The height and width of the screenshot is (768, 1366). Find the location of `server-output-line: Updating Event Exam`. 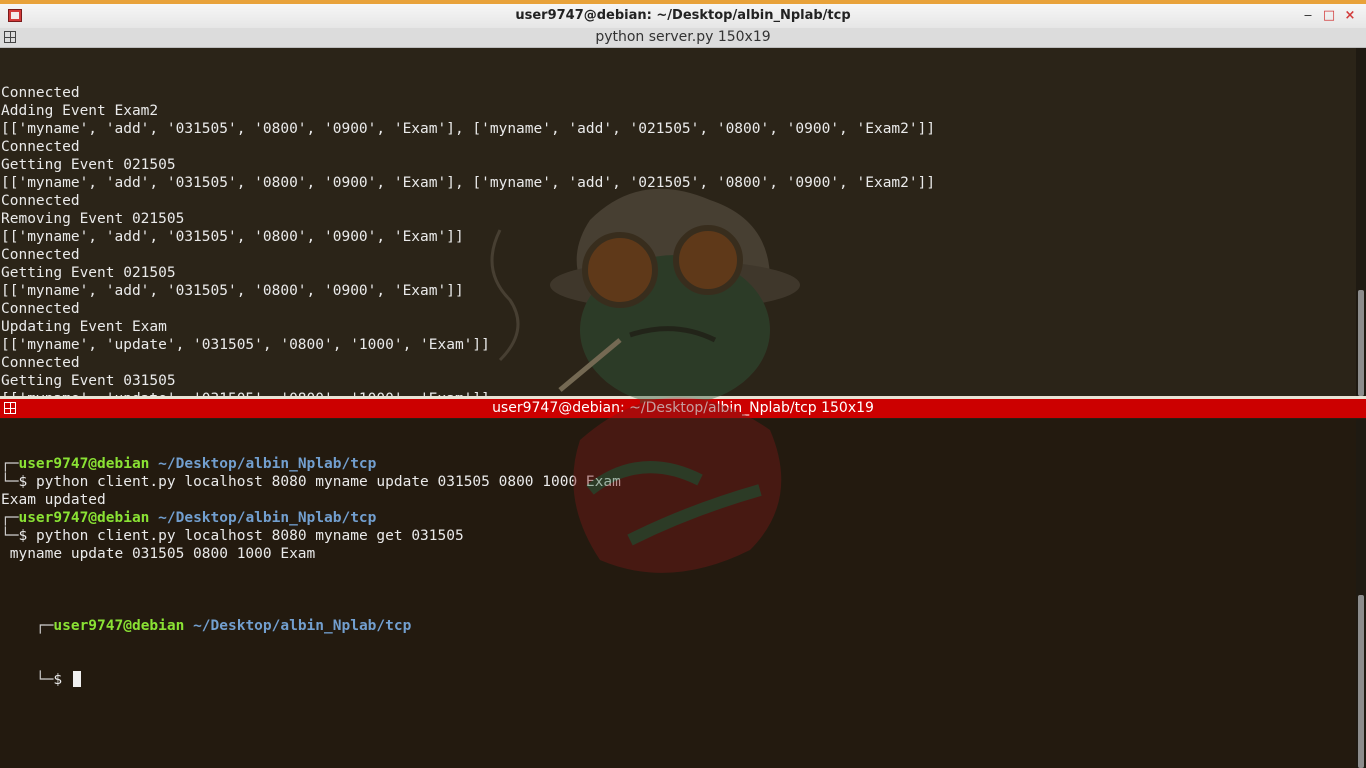

server-output-line: Updating Event Exam is located at coordinates (84, 327).